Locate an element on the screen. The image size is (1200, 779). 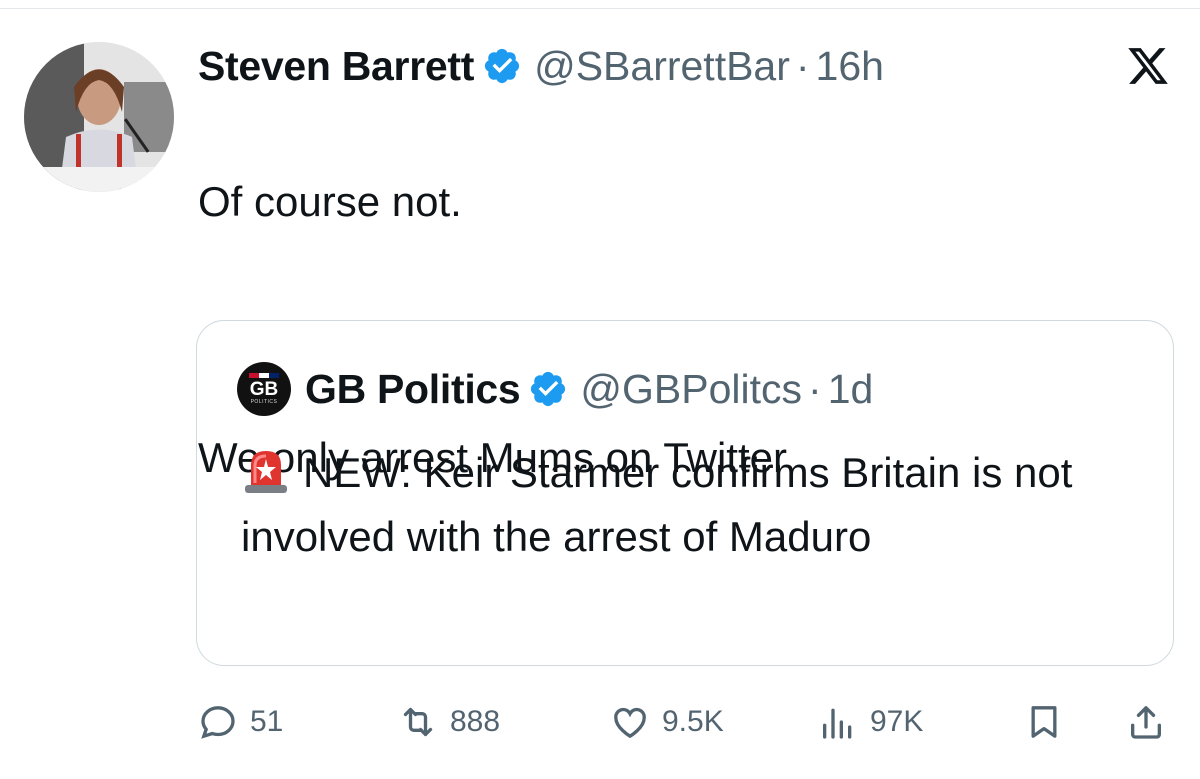
reply-count: 51 is located at coordinates (267, 721).